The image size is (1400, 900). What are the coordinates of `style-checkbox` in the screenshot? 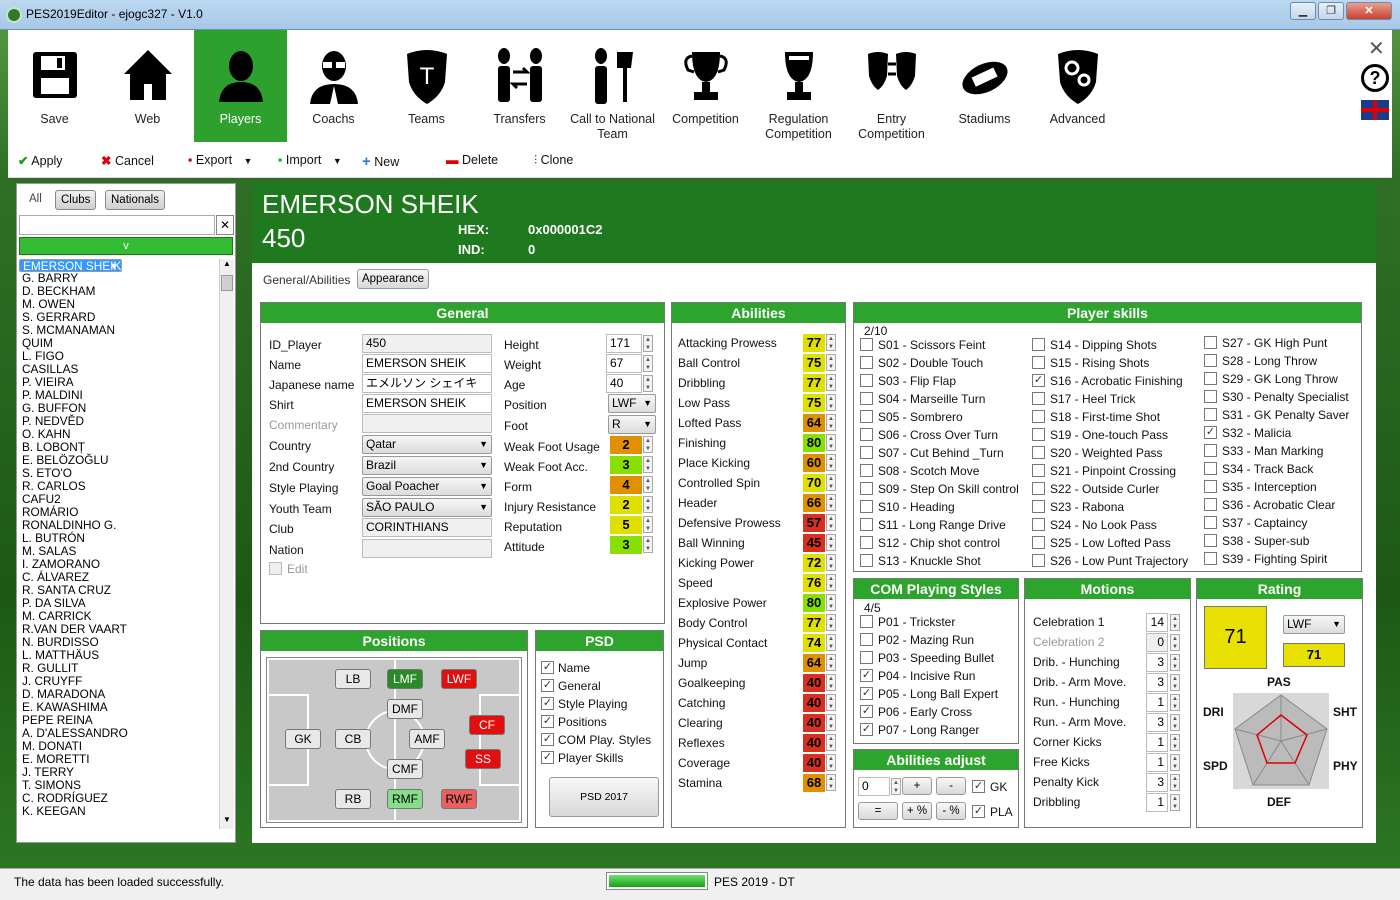 It's located at (866, 657).